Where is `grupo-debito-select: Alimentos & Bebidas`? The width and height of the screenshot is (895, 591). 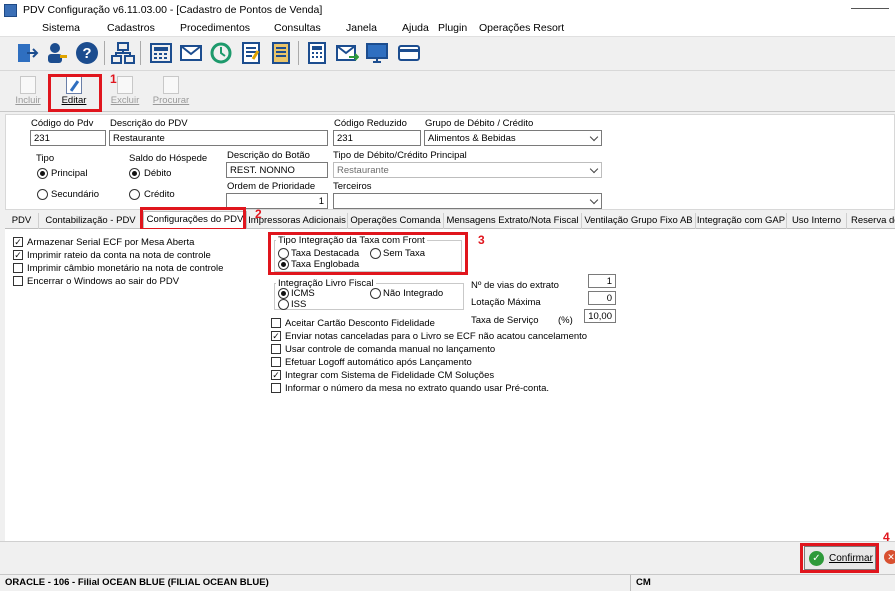
grupo-debito-select: Alimentos & Bebidas is located at coordinates (513, 138).